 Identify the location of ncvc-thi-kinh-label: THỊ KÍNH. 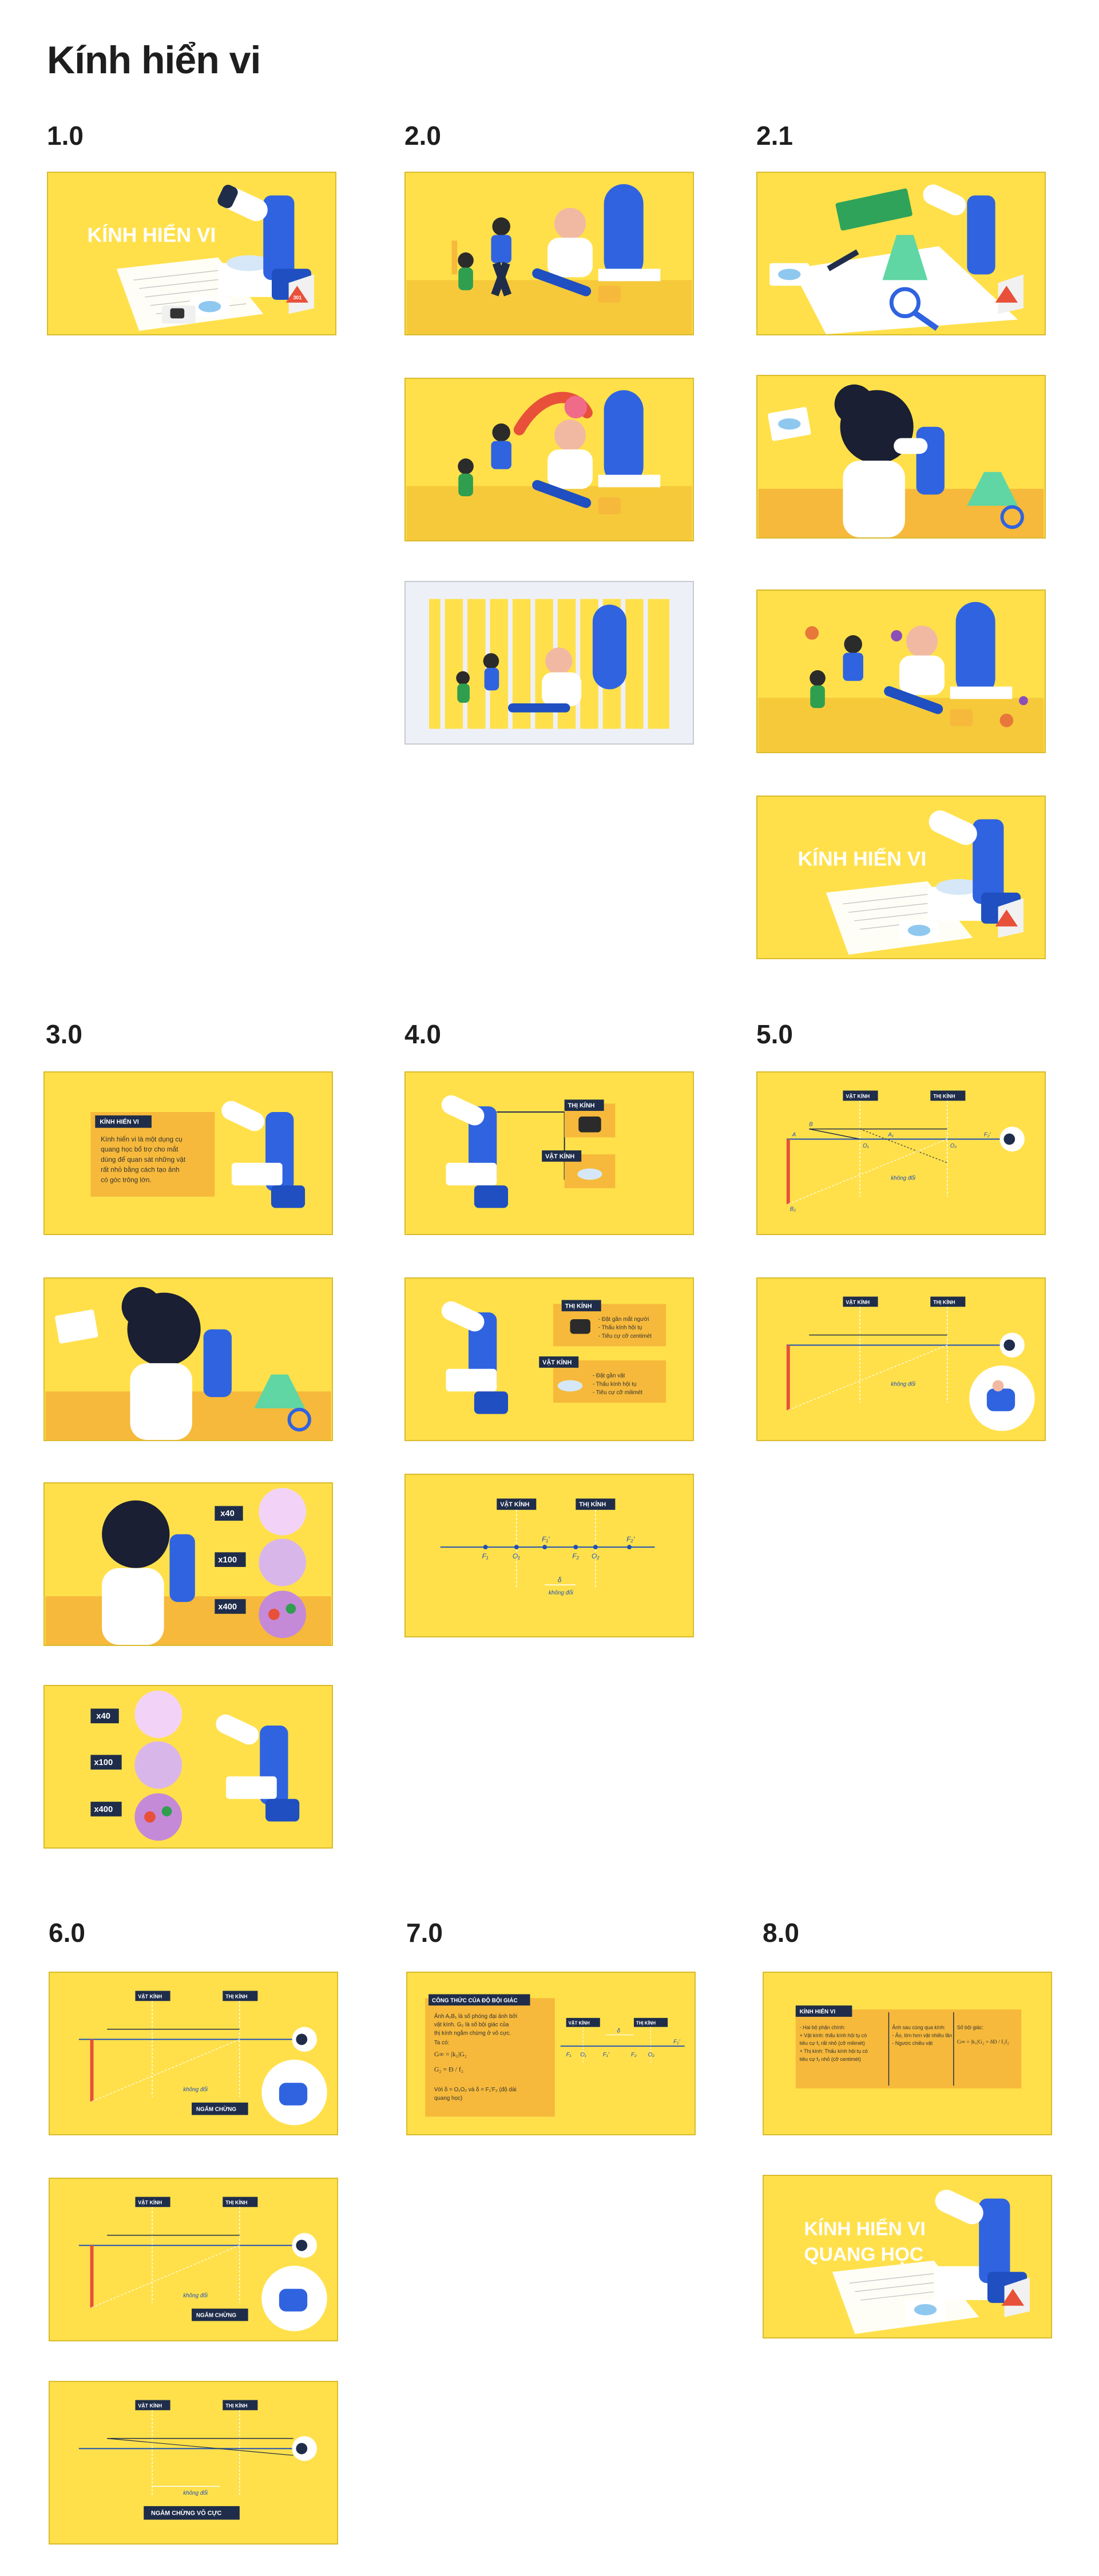
(236, 2405).